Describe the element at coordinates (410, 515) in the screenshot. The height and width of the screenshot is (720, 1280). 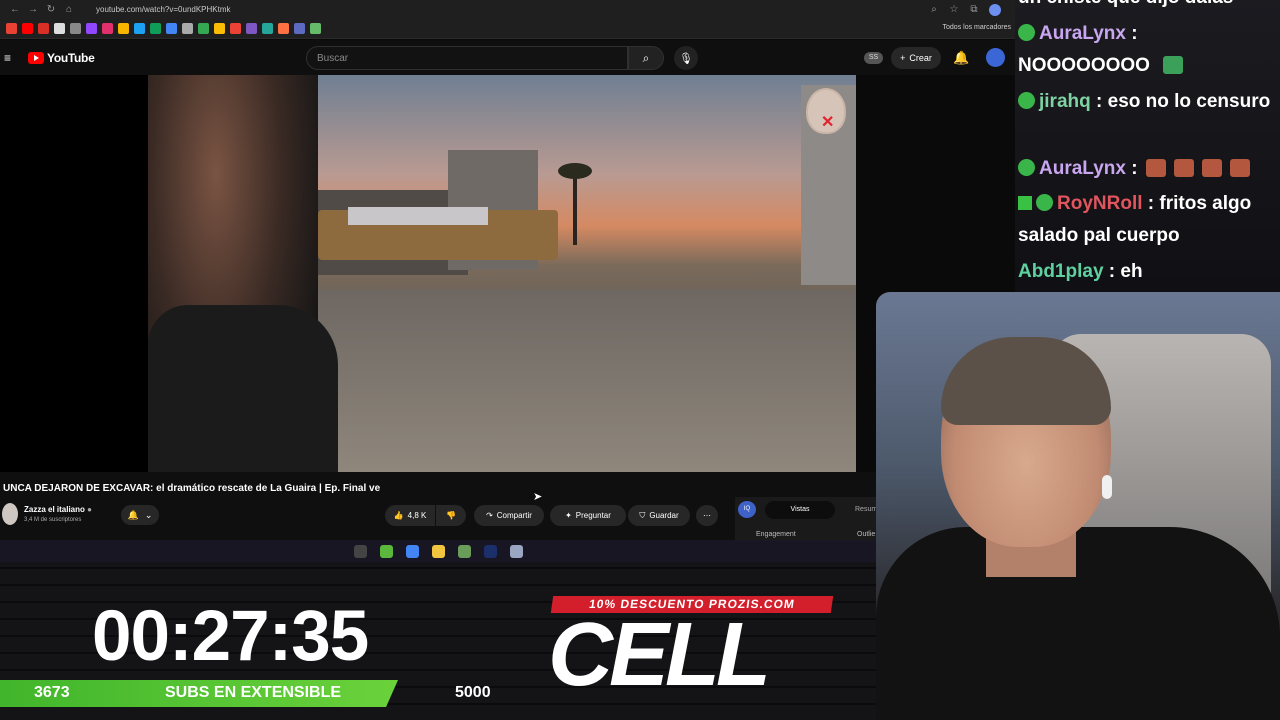
I see `like-button: 👍 4,8 K` at that location.